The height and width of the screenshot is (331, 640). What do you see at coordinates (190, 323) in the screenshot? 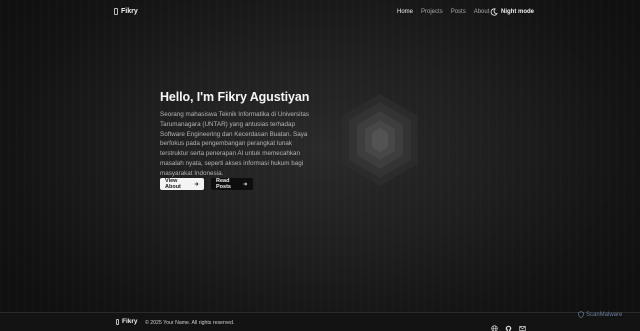
I see `copyright-text: © 2025 Your Name. All rights reserved.` at bounding box center [190, 323].